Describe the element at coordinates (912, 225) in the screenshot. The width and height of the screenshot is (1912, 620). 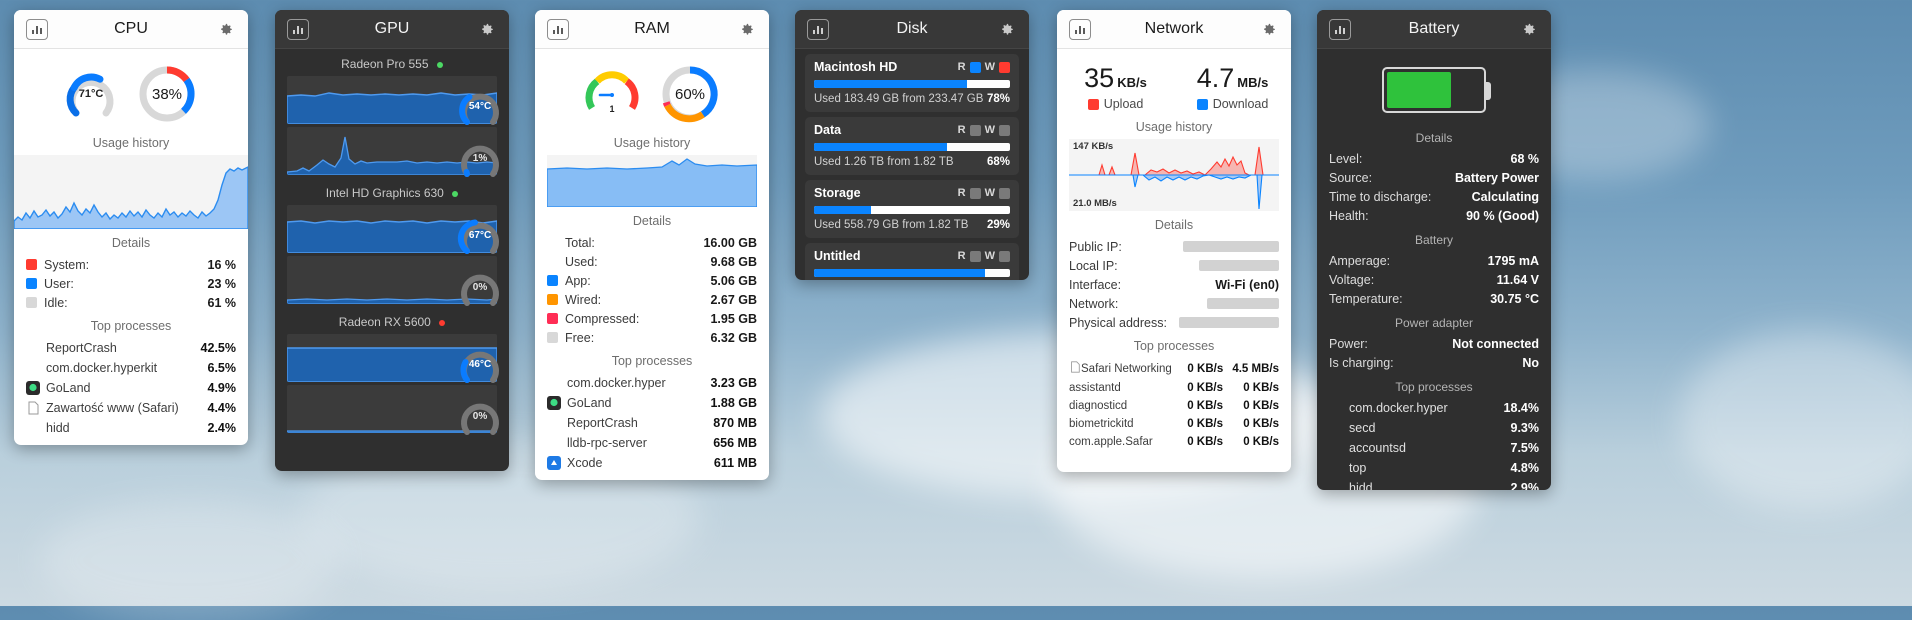
I see `disk-volume-footer: Used 558.79 GB from 1.82 TB 29%` at that location.